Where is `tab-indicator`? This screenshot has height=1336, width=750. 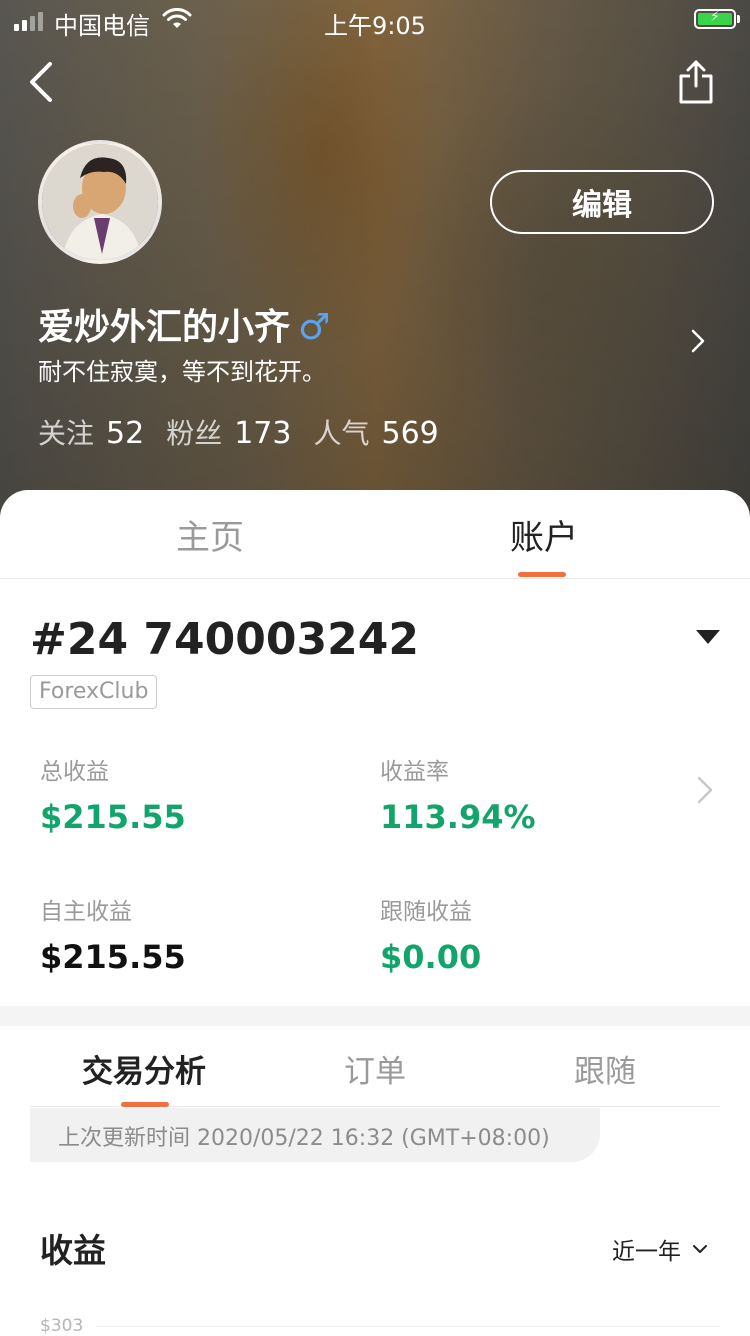 tab-indicator is located at coordinates (542, 574).